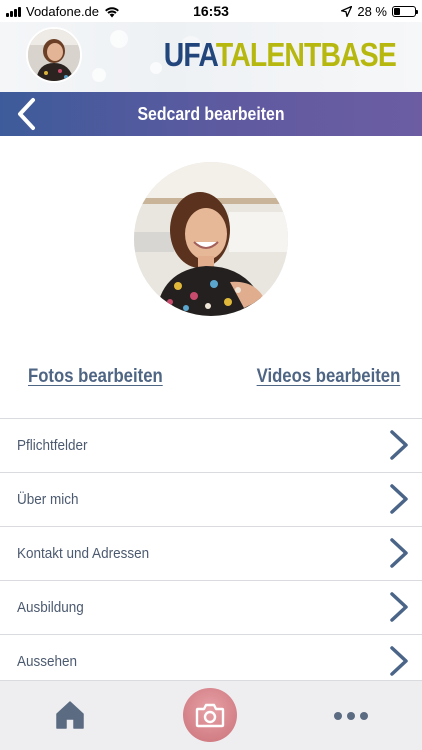 The height and width of the screenshot is (750, 422). I want to click on page-title: Sedcard bearbeiten, so click(211, 114).